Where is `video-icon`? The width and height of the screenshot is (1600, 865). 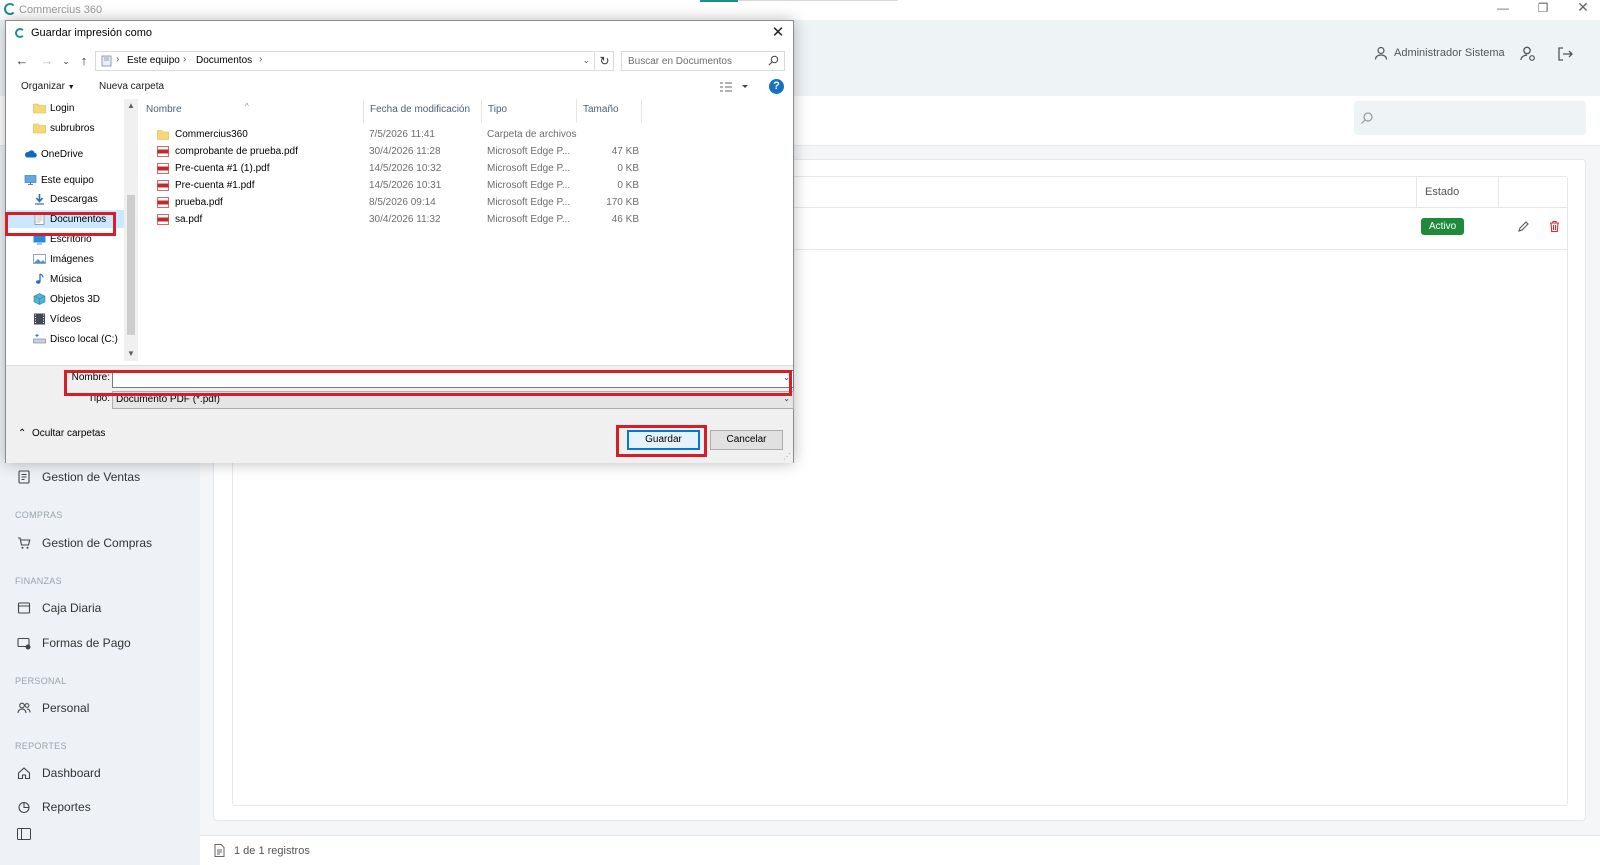
video-icon is located at coordinates (39, 319).